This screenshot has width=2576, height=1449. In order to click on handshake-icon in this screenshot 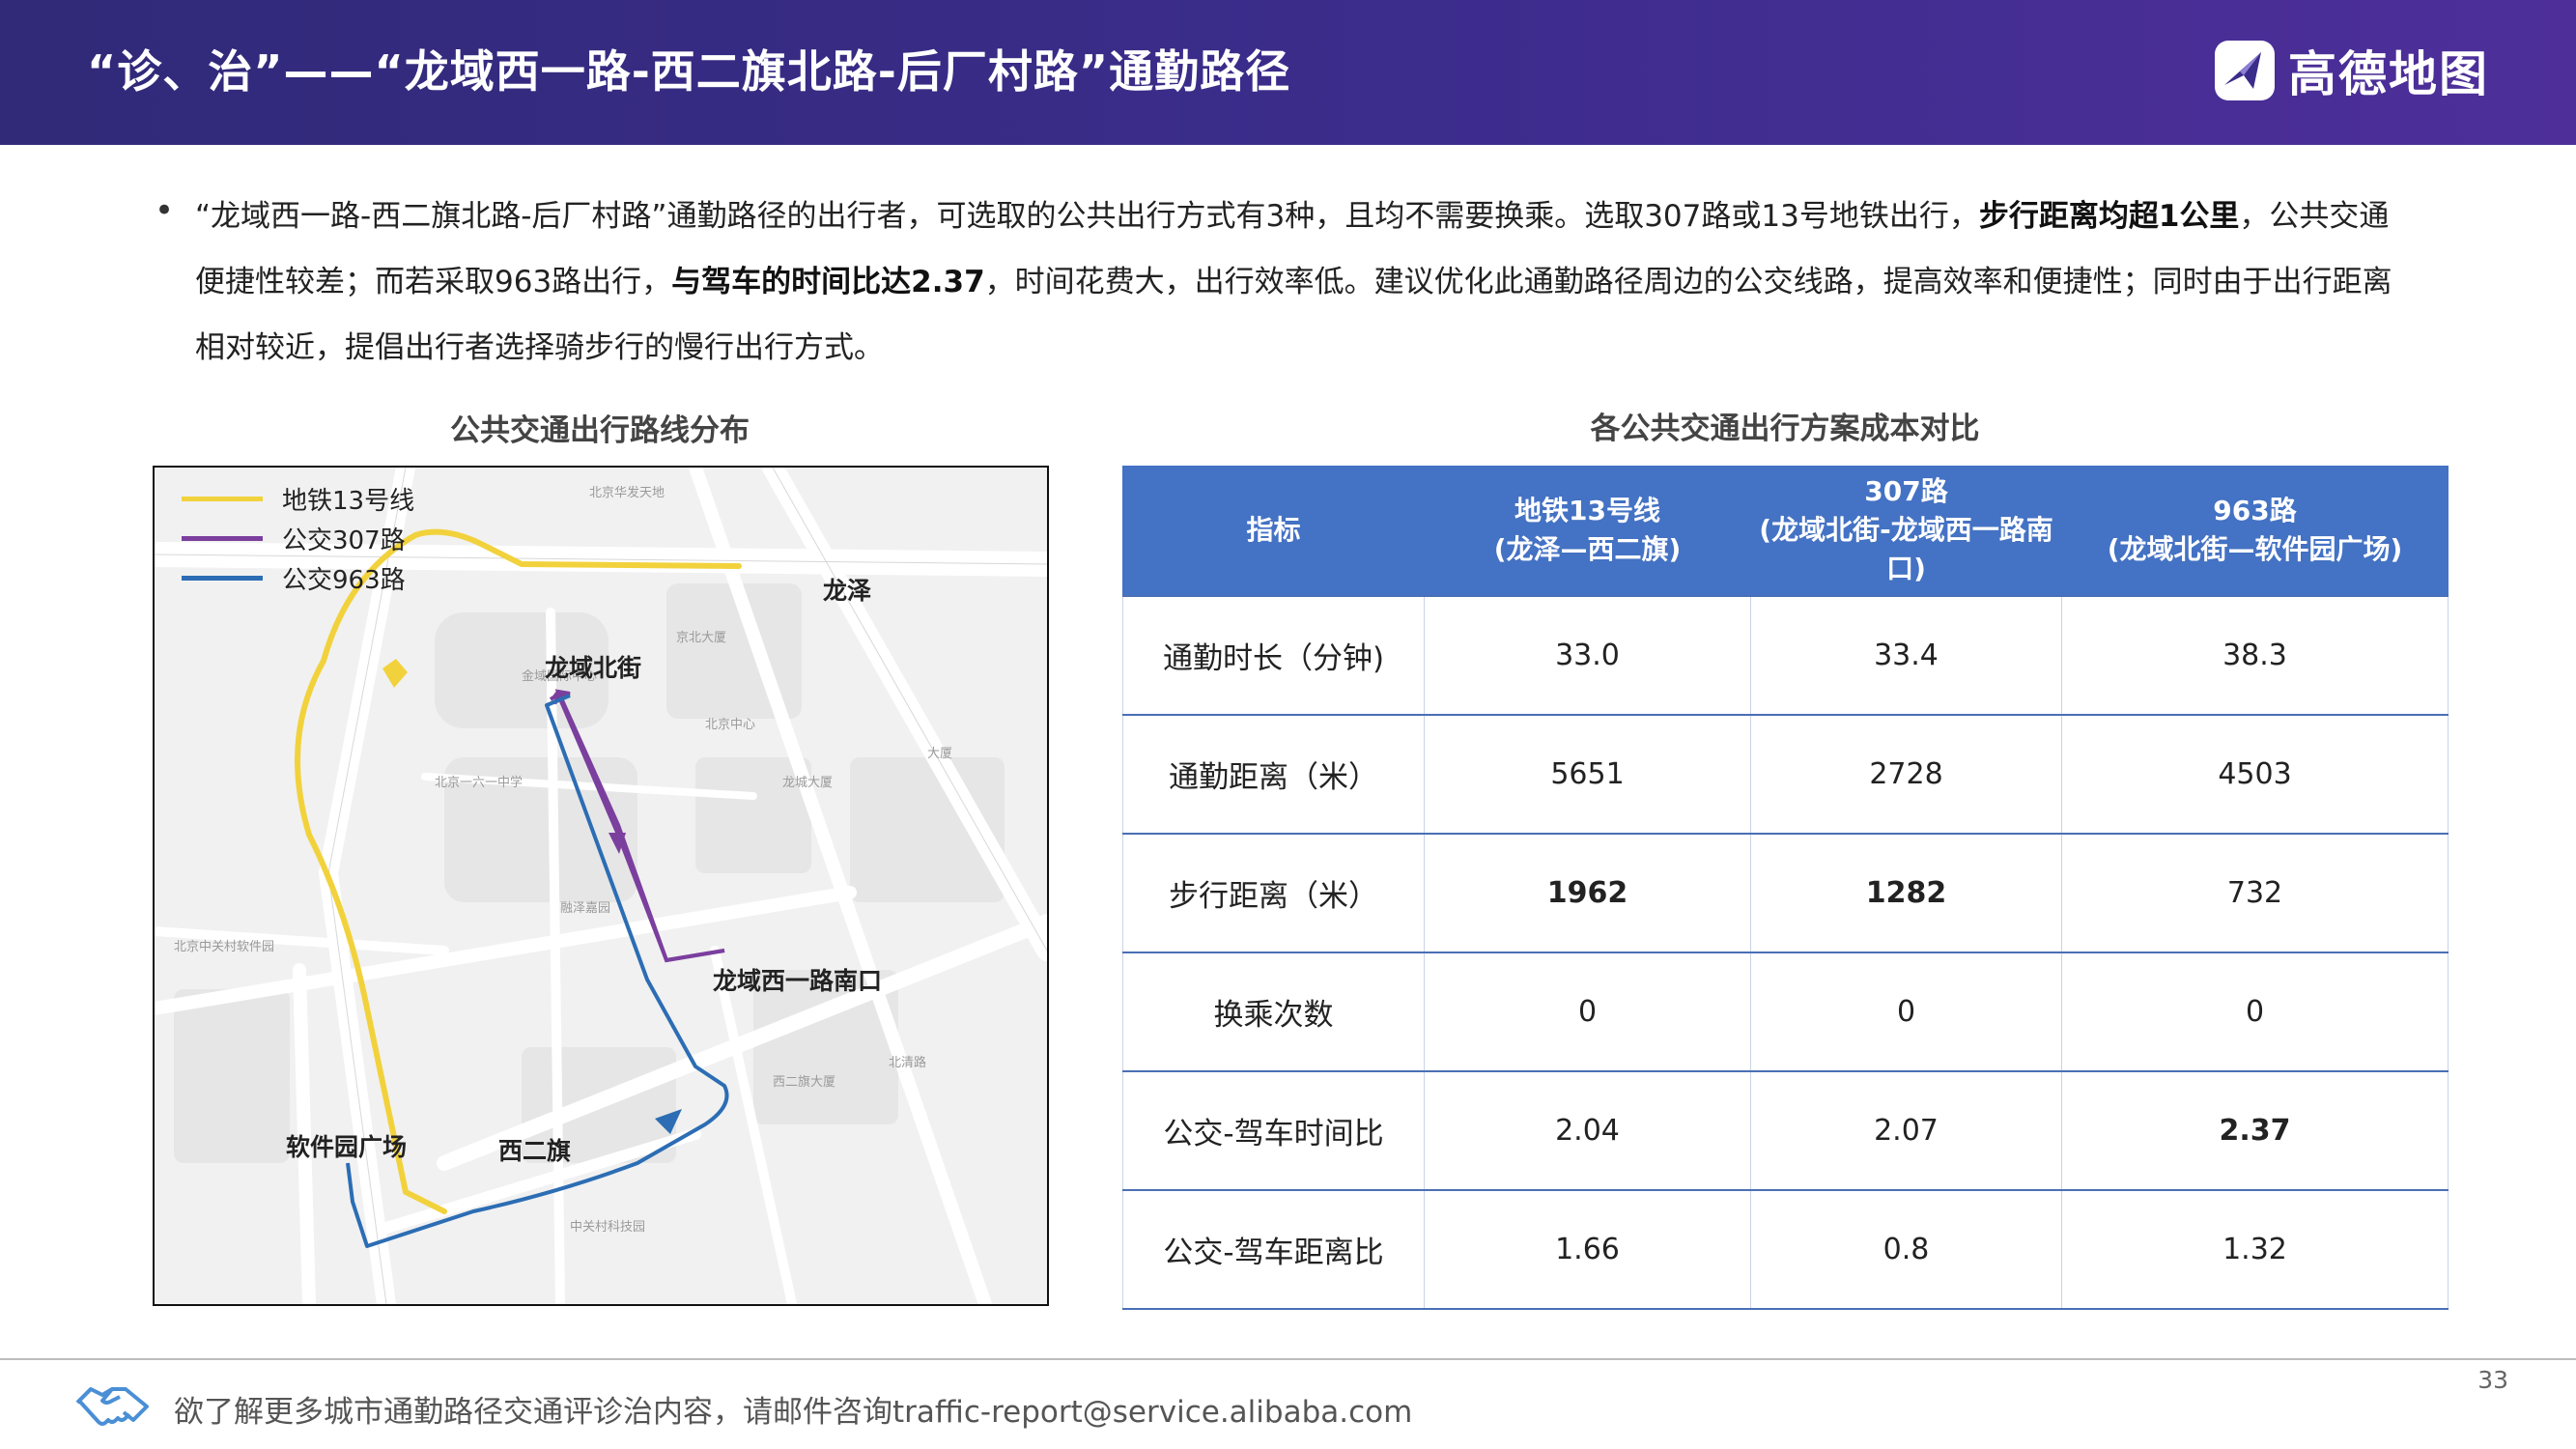, I will do `click(112, 1406)`.